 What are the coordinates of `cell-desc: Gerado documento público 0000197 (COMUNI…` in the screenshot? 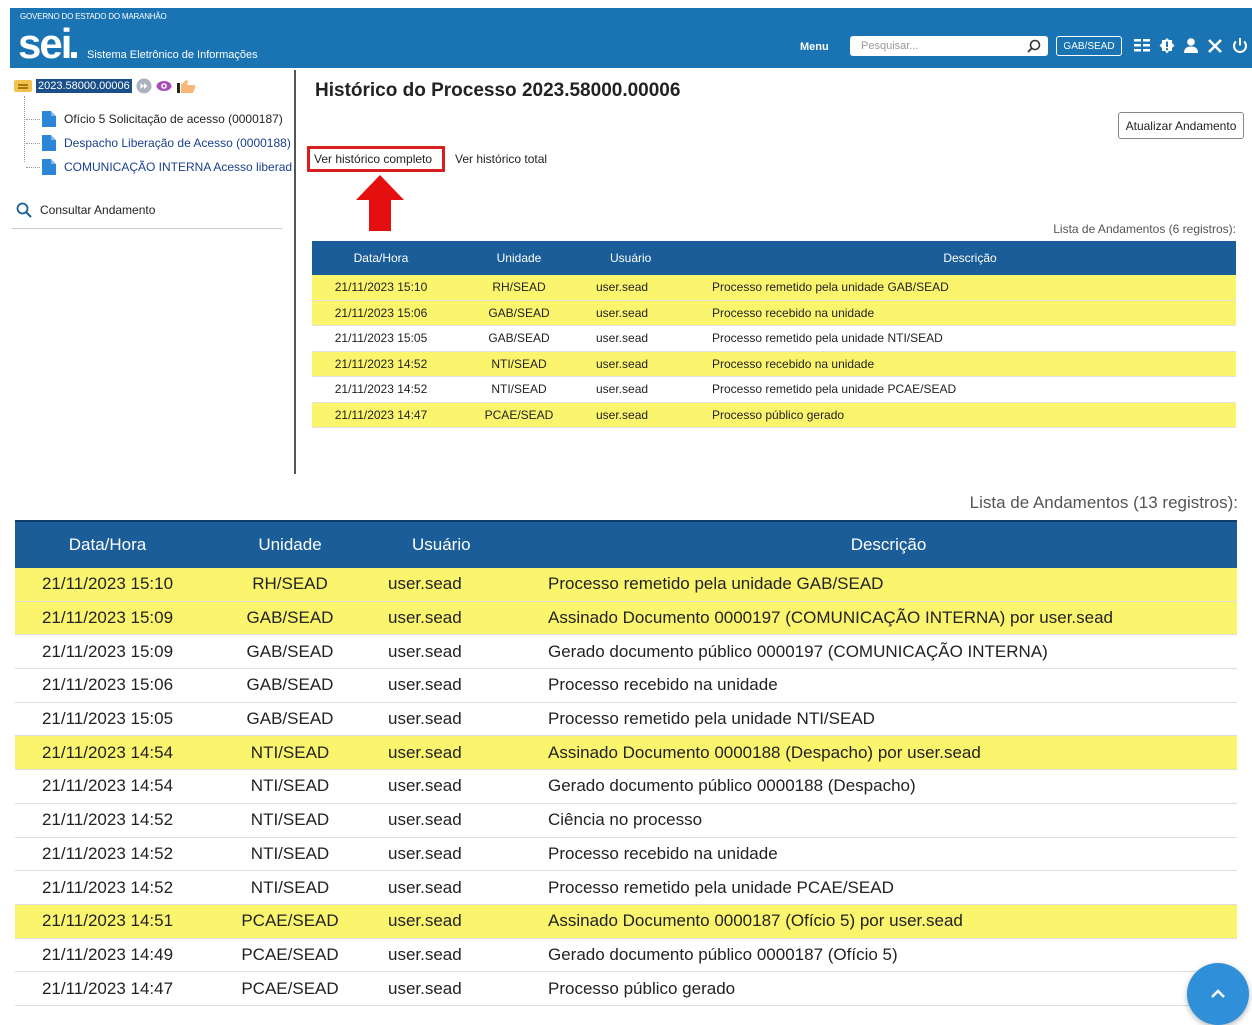 It's located at (888, 652).